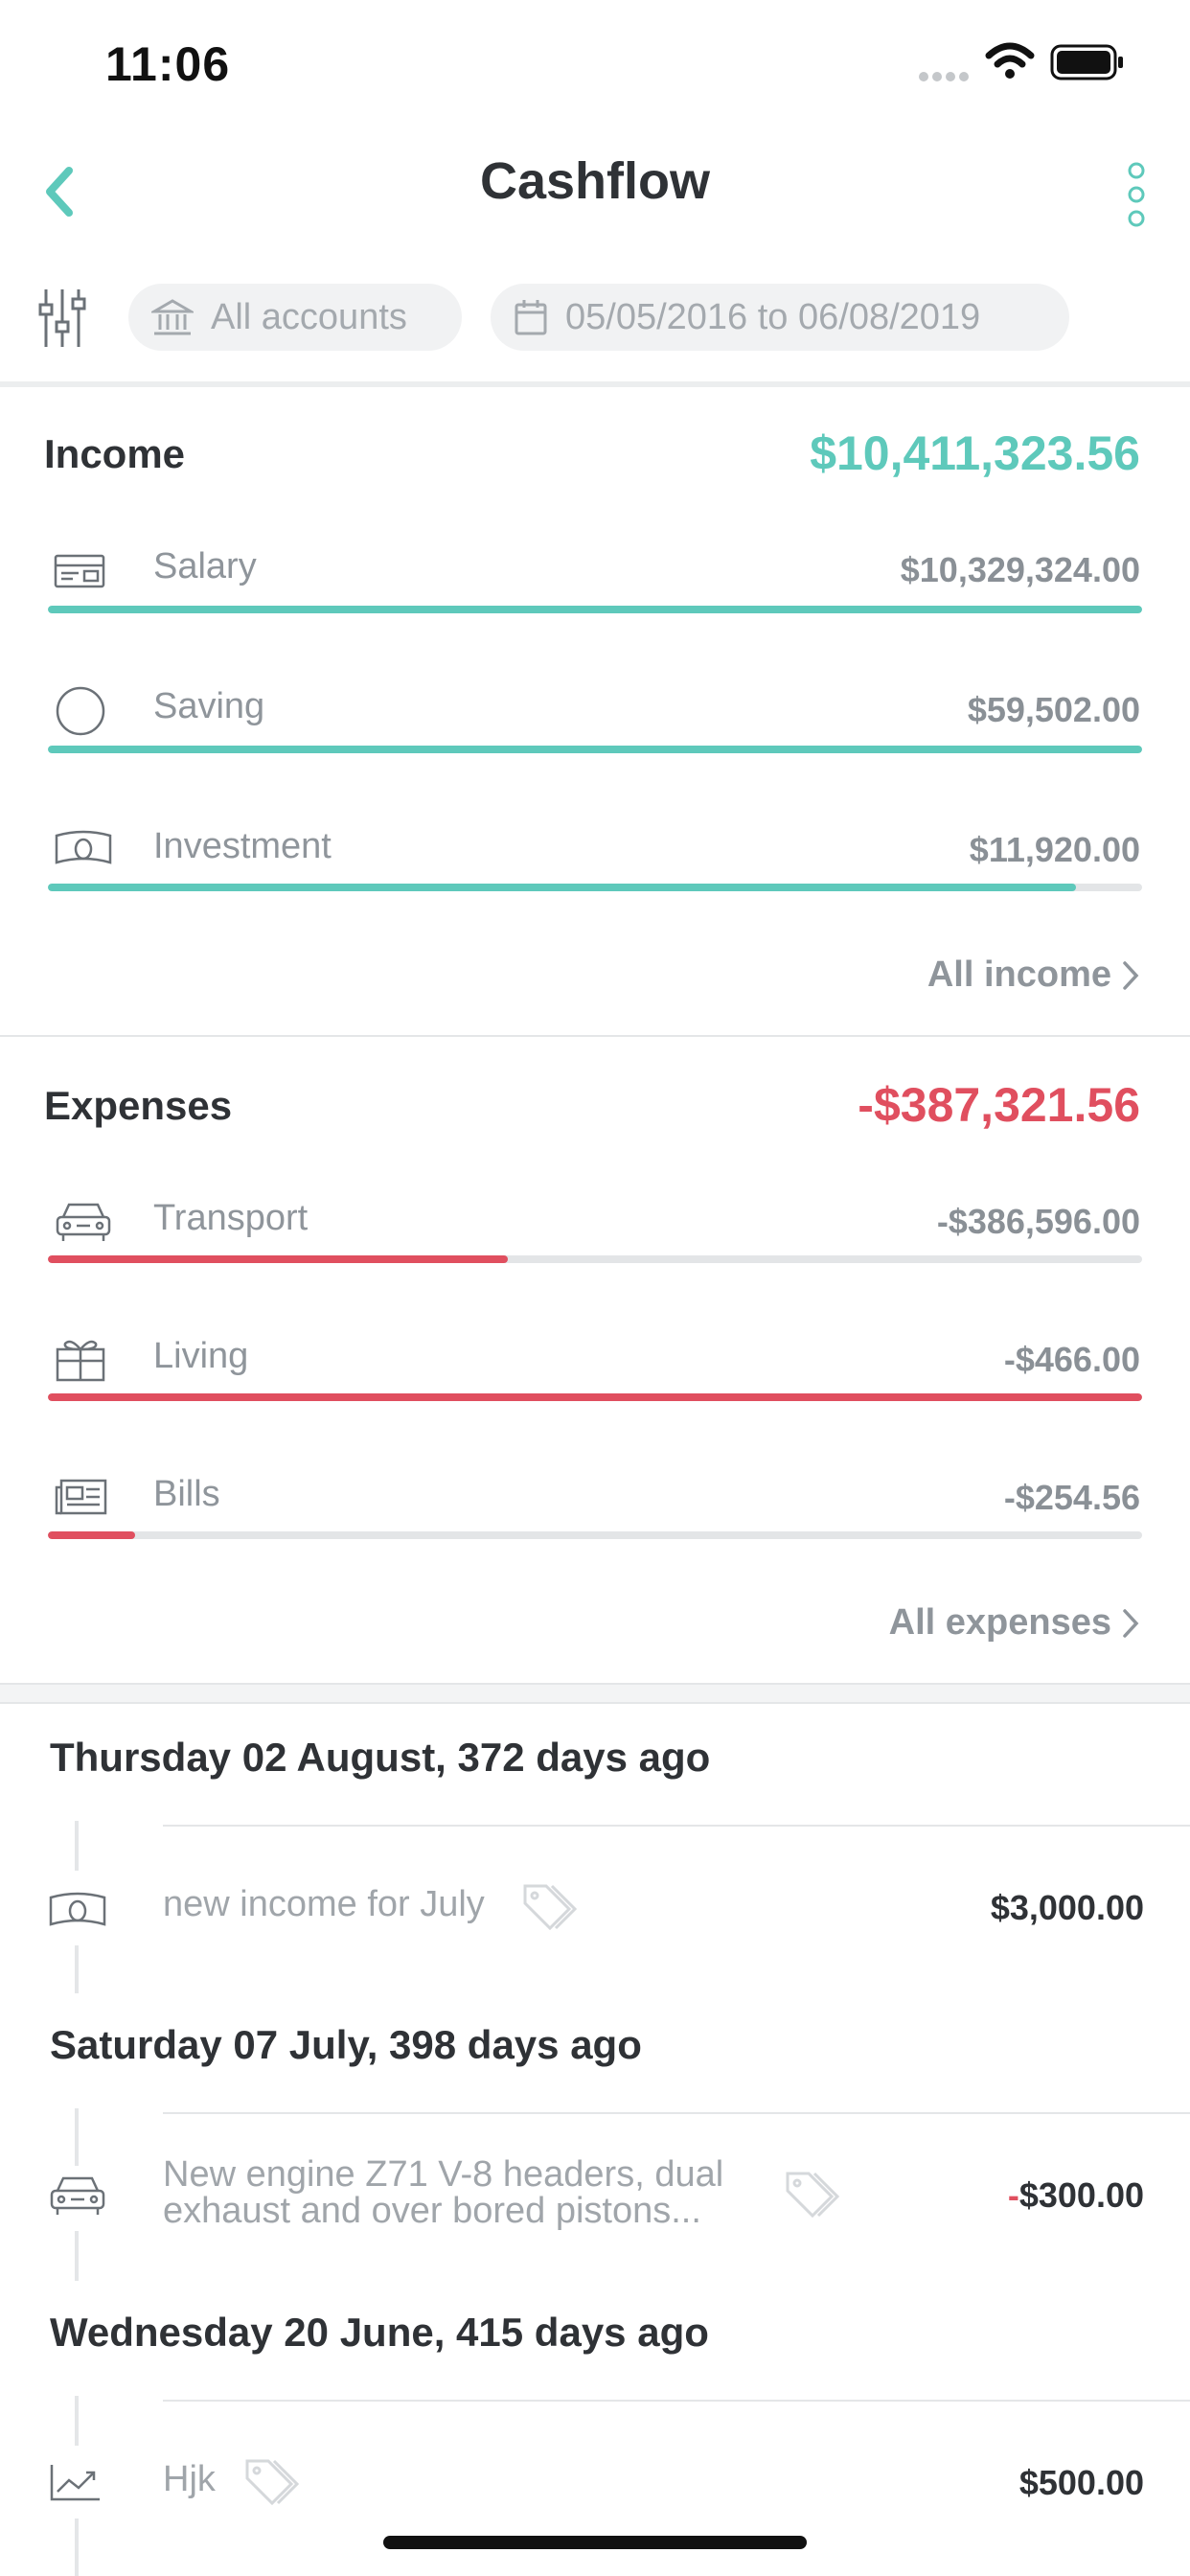 This screenshot has height=2576, width=1190. I want to click on income-category-amount: $59,502.00, so click(1053, 709).